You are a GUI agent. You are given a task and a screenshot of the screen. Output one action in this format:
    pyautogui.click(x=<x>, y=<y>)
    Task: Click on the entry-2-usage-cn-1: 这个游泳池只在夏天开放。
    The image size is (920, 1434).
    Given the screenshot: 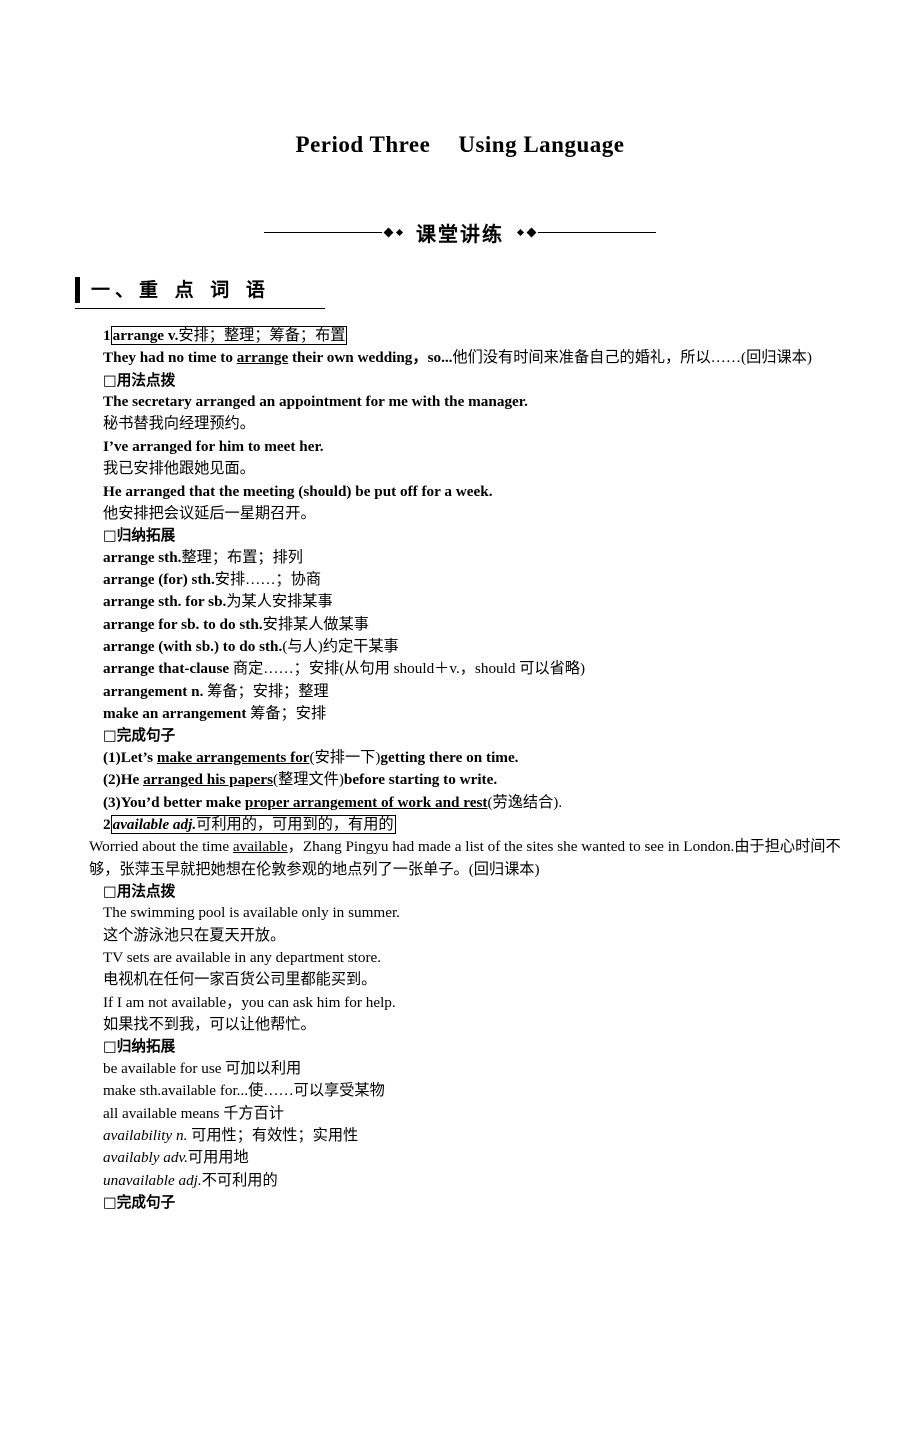 What is the action you would take?
    pyautogui.click(x=194, y=935)
    